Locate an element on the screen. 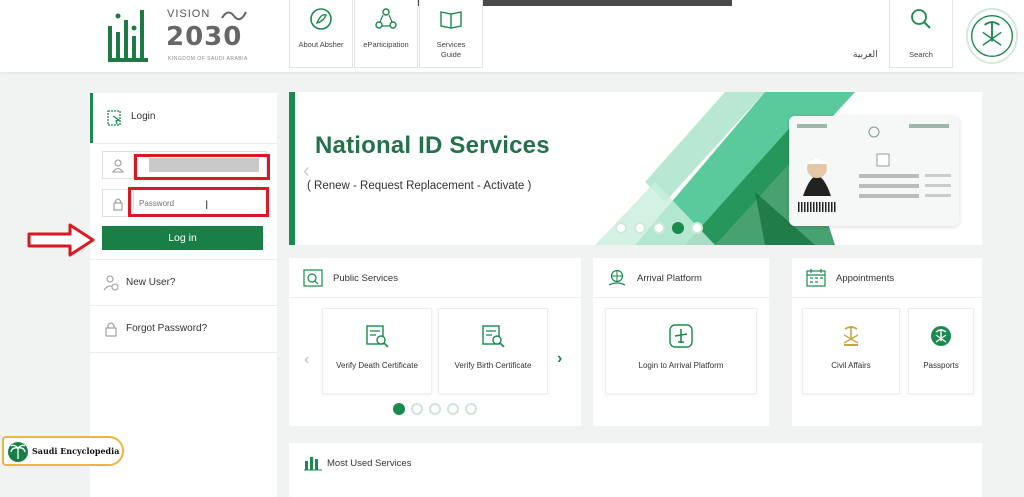 The height and width of the screenshot is (497, 1024). card-title: Appointments is located at coordinates (865, 278).